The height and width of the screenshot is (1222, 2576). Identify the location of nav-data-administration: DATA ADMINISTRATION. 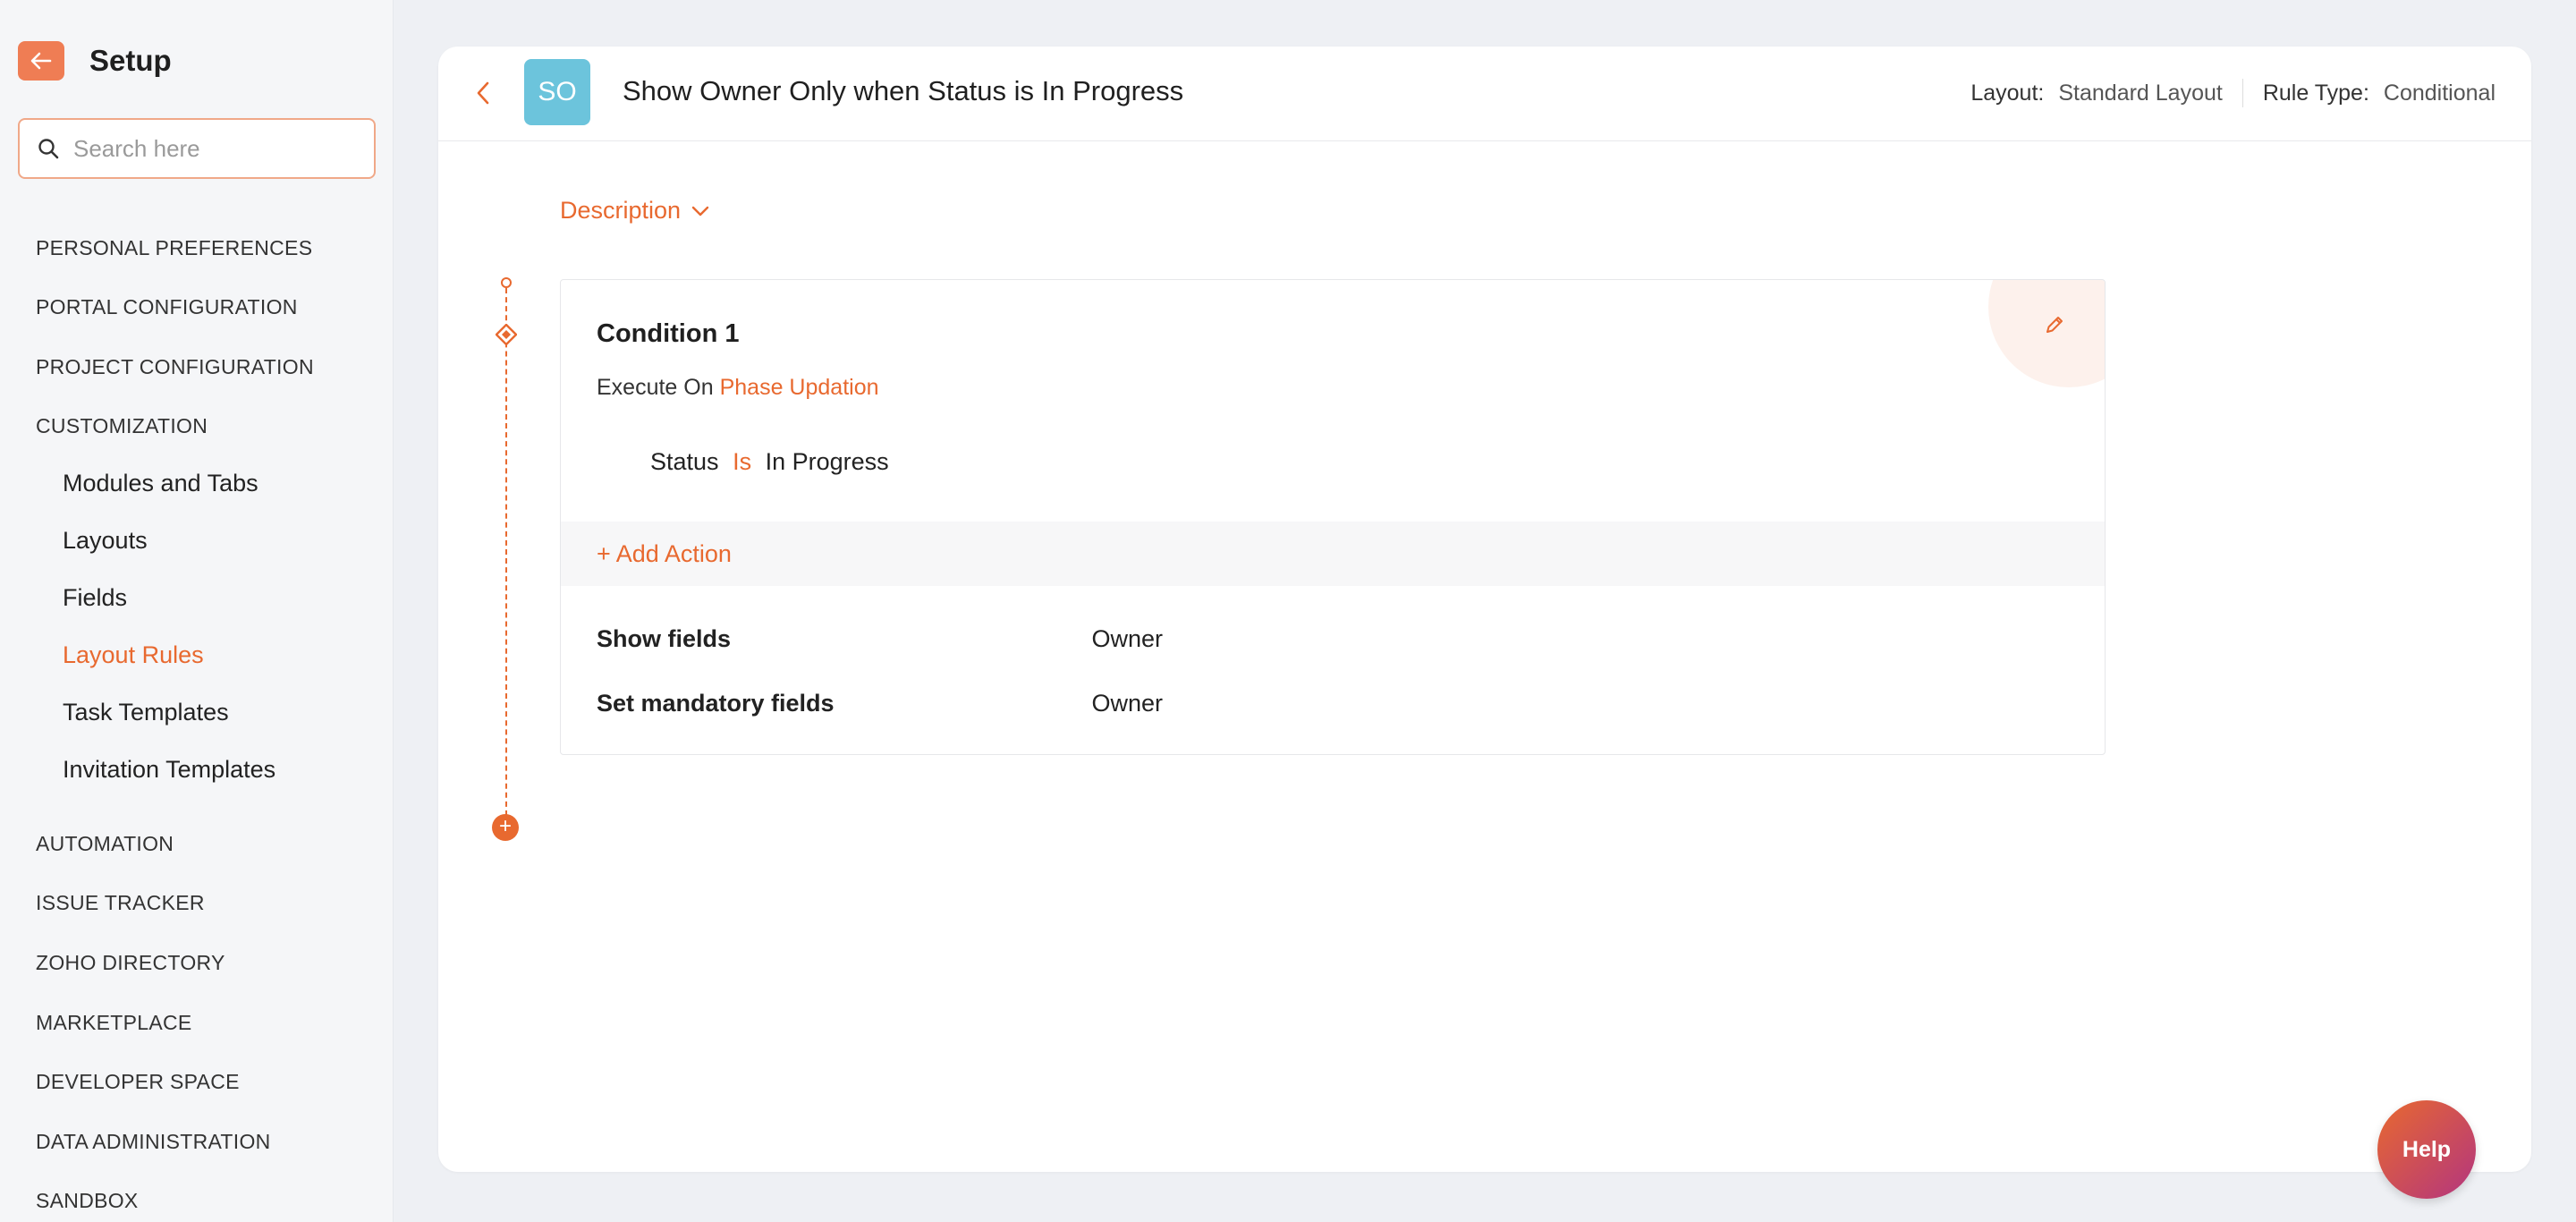
(153, 1142).